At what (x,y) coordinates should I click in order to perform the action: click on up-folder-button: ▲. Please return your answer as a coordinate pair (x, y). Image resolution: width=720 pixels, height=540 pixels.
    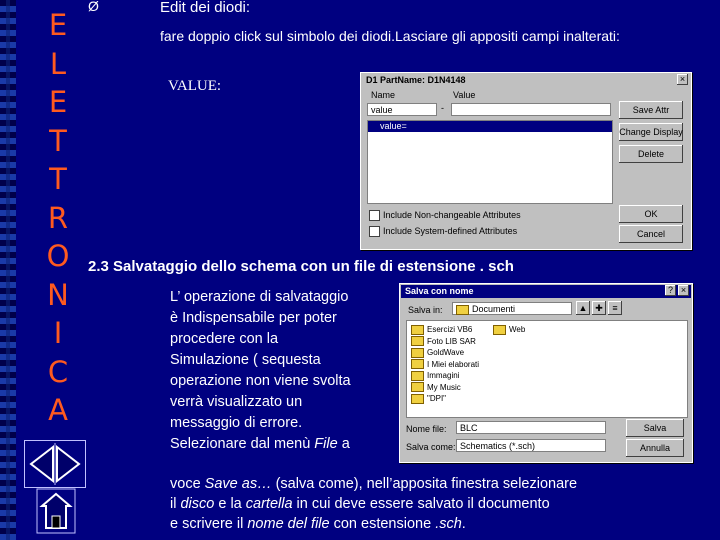
    Looking at the image, I should click on (583, 308).